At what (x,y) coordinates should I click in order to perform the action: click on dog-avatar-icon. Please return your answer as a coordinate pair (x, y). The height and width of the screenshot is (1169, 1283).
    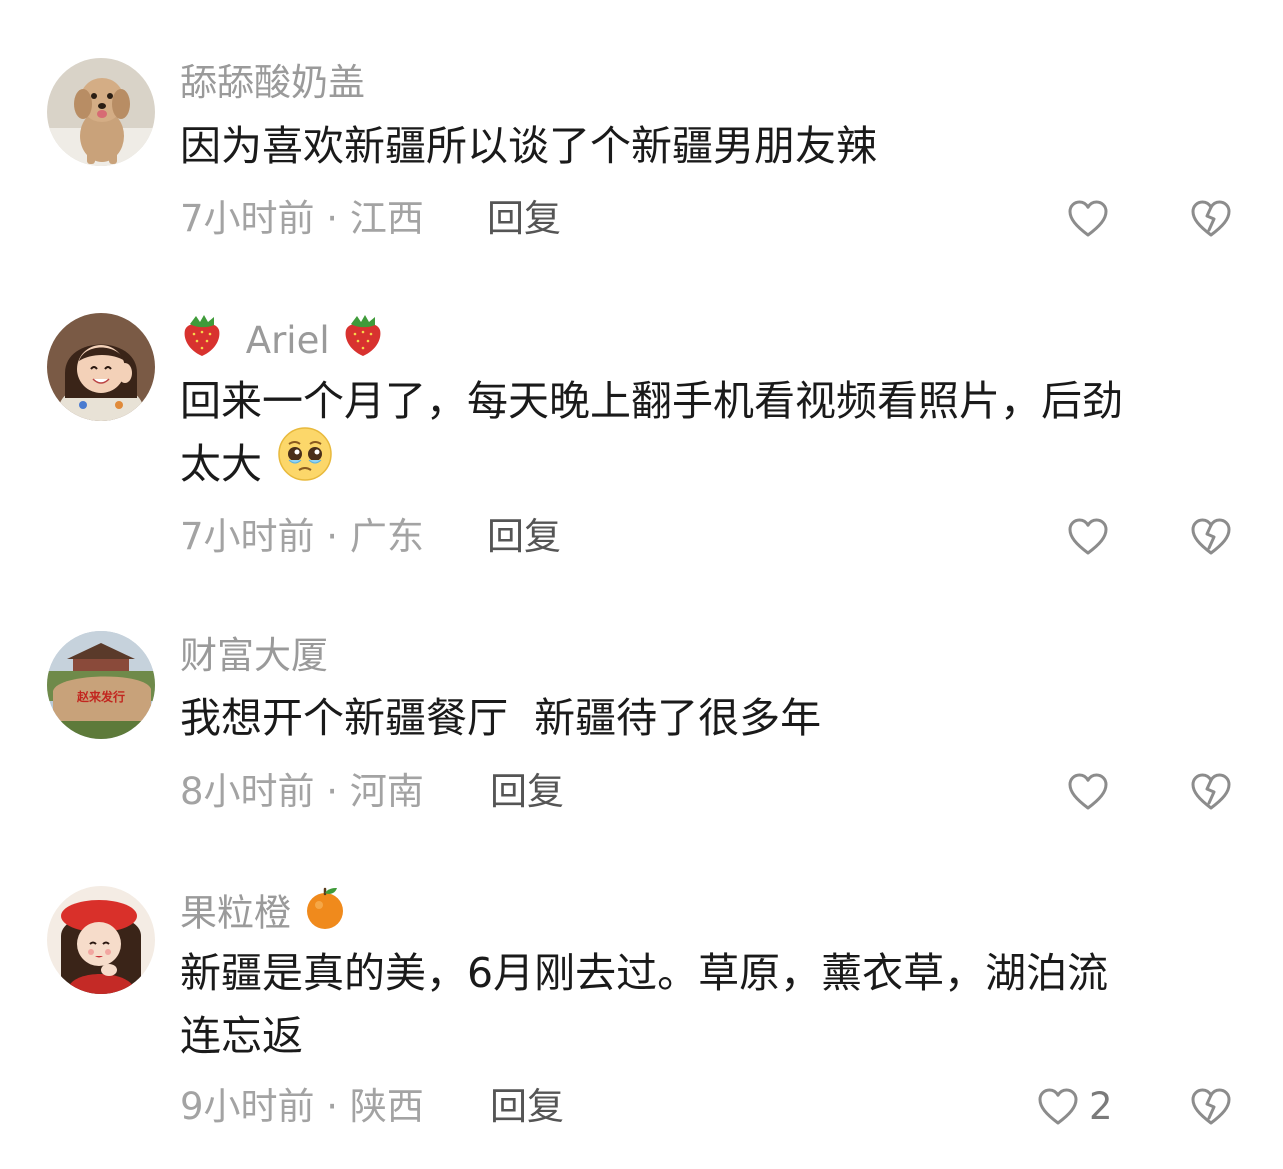
    Looking at the image, I should click on (101, 112).